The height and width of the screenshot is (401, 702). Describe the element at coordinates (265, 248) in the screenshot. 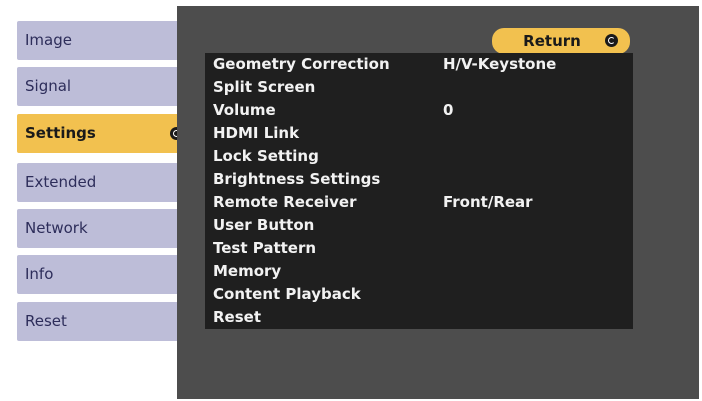

I see `menu-row-label: Test Pattern` at that location.